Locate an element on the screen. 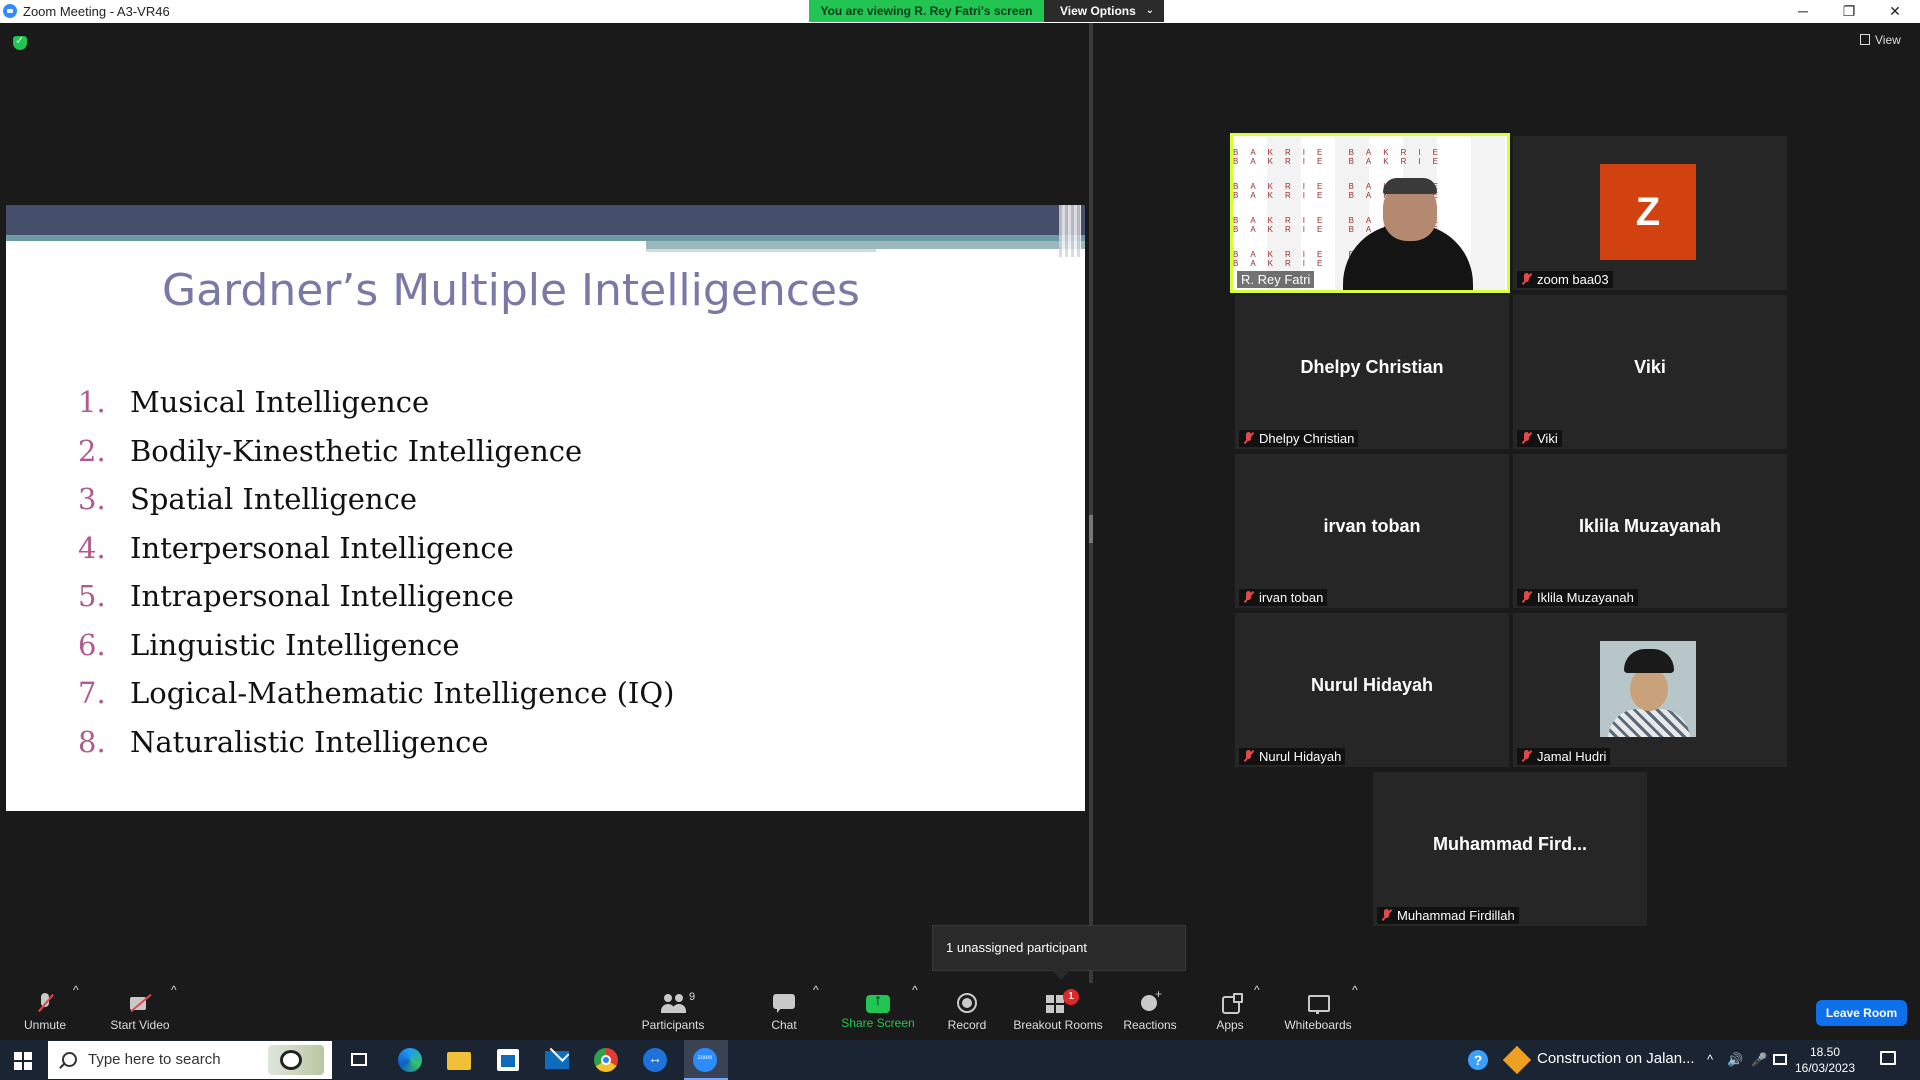  viewing-screen-banner: You are viewing R. Rey Fatri's screen is located at coordinates (926, 11).